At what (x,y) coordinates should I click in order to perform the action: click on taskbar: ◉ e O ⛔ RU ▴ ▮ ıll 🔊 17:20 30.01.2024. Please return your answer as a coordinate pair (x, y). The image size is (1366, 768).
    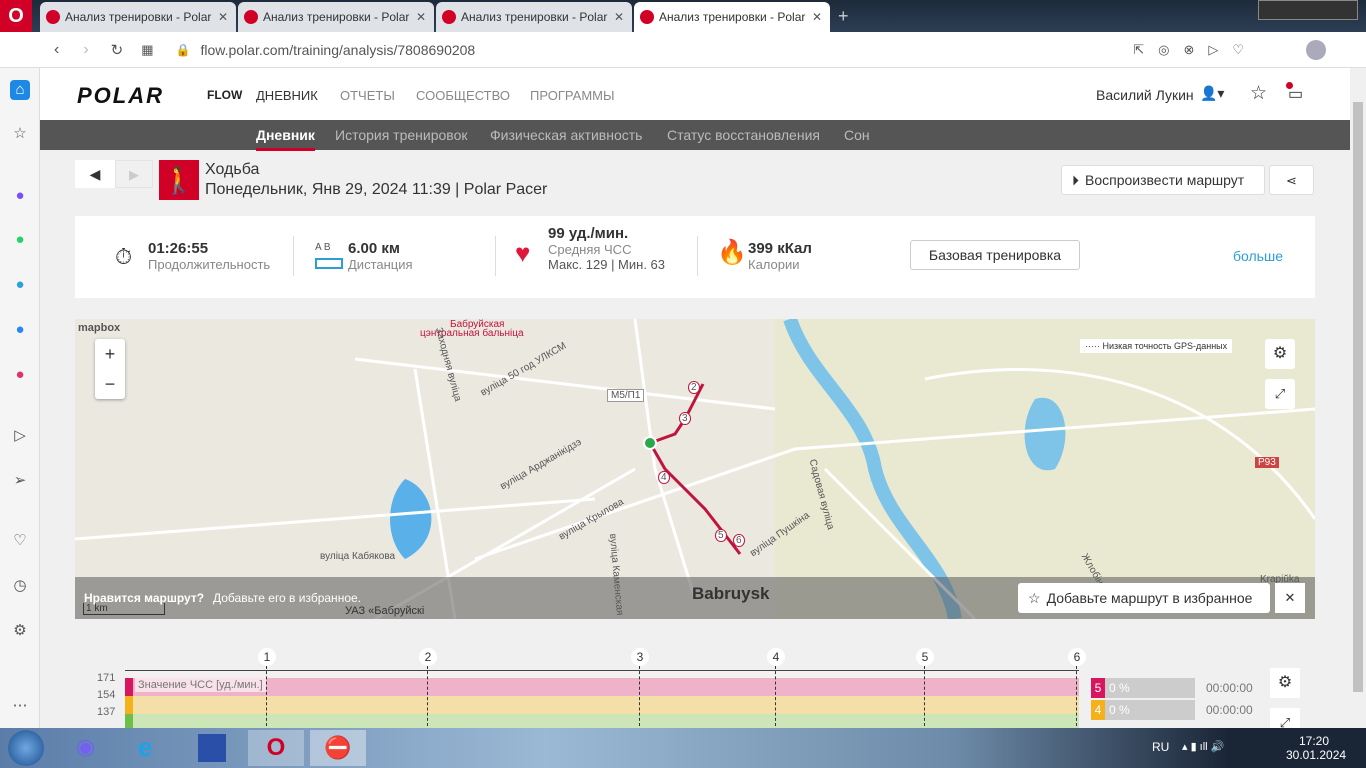
    Looking at the image, I should click on (683, 748).